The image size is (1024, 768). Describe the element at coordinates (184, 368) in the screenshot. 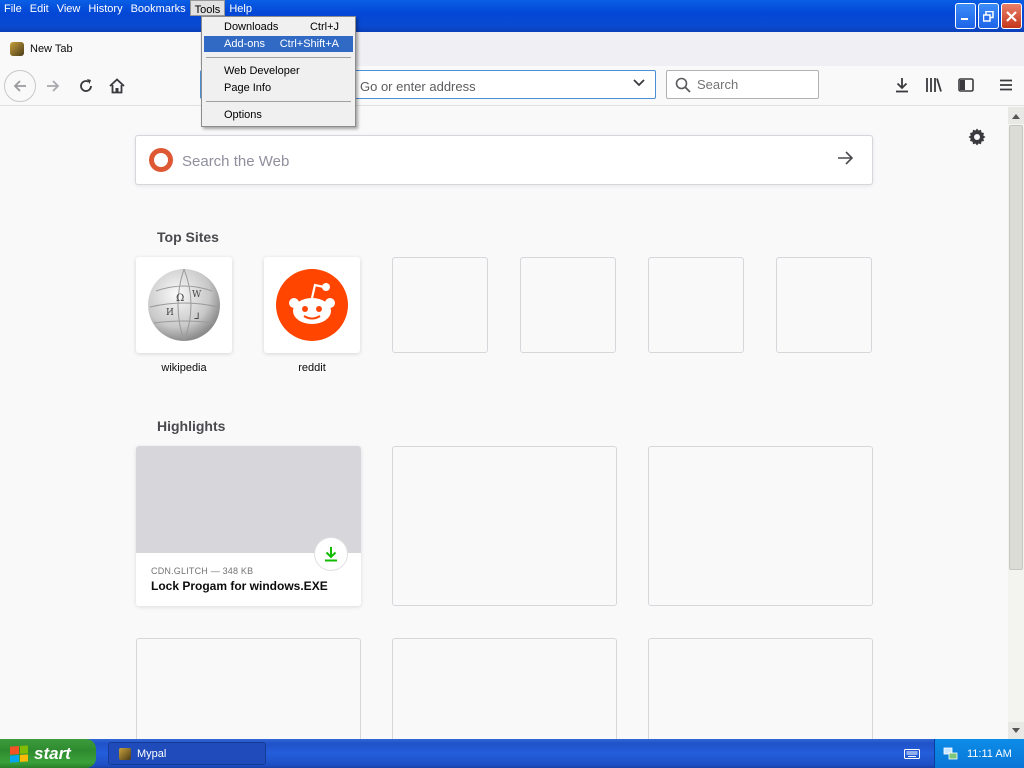

I see `top-site-label: wikipedia` at that location.